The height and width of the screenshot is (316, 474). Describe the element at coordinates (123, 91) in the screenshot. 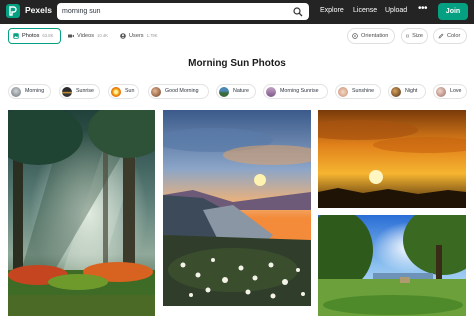

I see `chip-sun: Sun` at that location.